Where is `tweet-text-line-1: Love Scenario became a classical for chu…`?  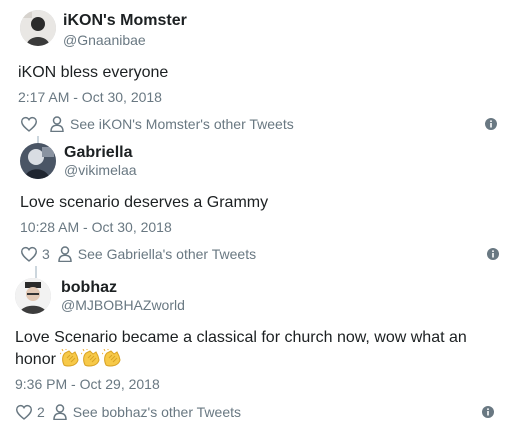
tweet-text-line-1: Love Scenario became a classical for chu… is located at coordinates (241, 337).